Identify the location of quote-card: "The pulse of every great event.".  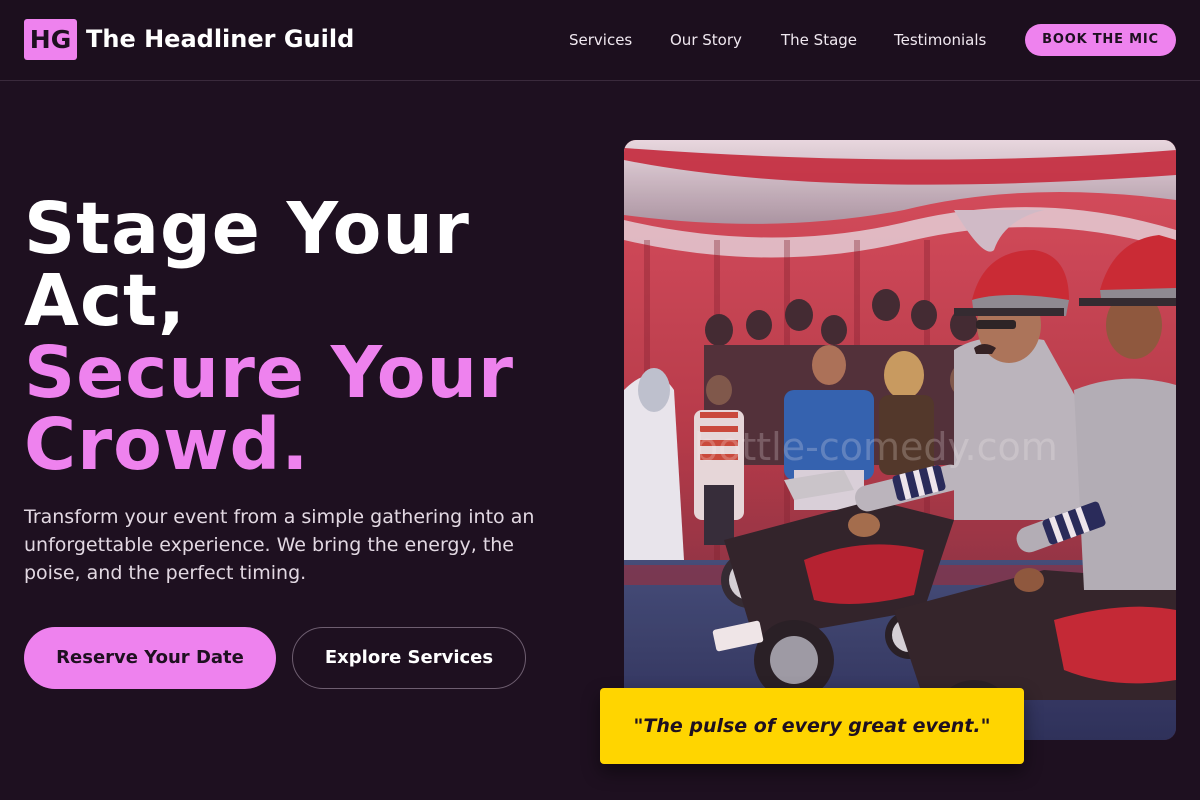
(812, 726).